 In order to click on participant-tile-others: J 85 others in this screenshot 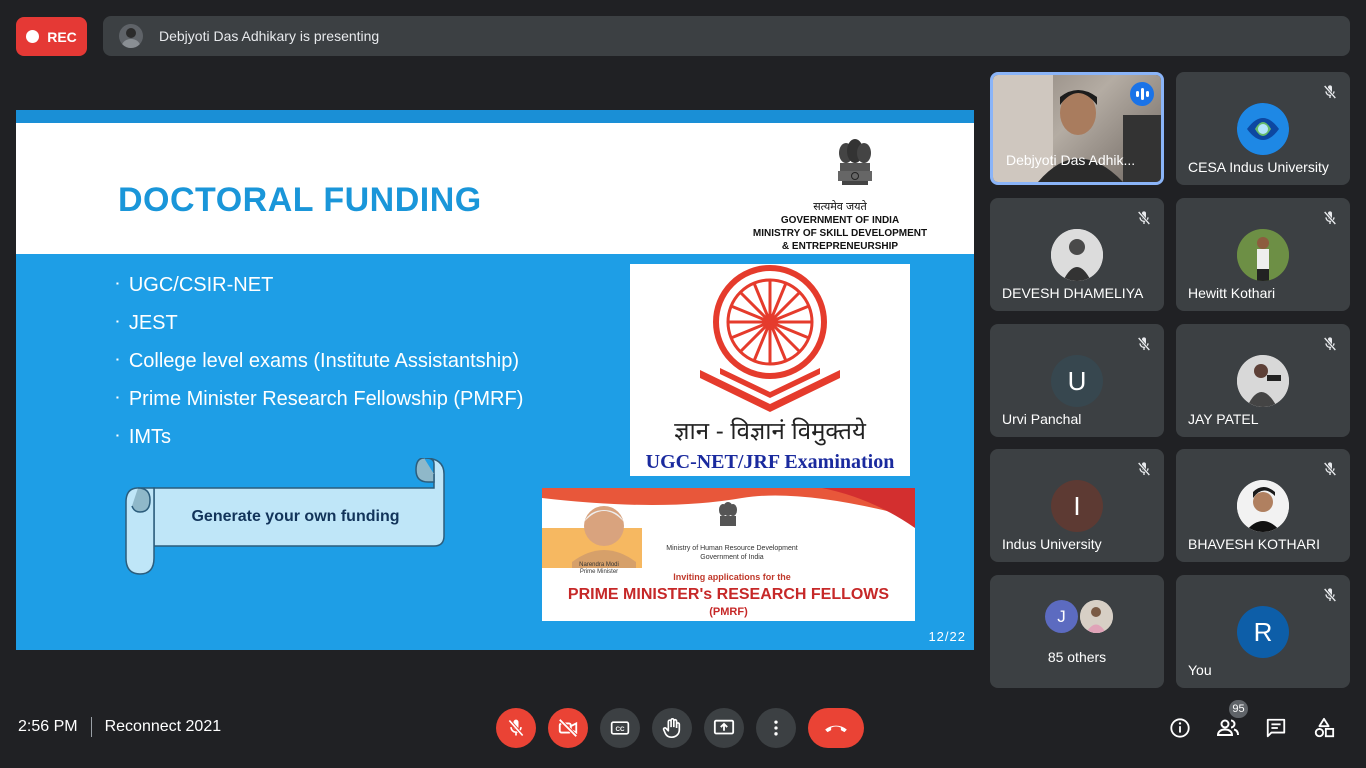, I will do `click(1077, 631)`.